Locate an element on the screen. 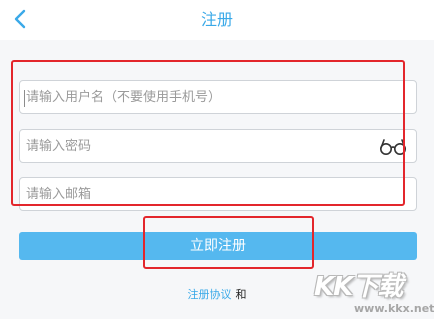 The width and height of the screenshot is (434, 319). terms-and-text: 和 is located at coordinates (241, 294).